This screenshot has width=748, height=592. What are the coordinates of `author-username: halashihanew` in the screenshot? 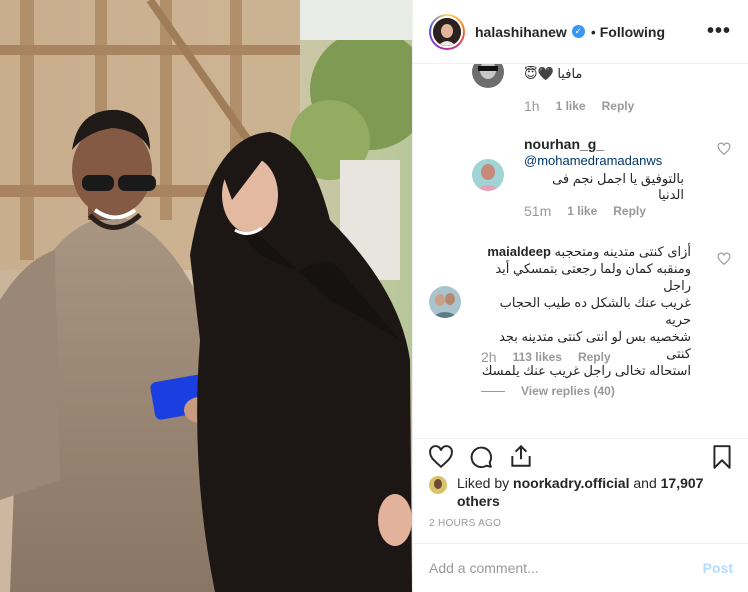 It's located at (521, 32).